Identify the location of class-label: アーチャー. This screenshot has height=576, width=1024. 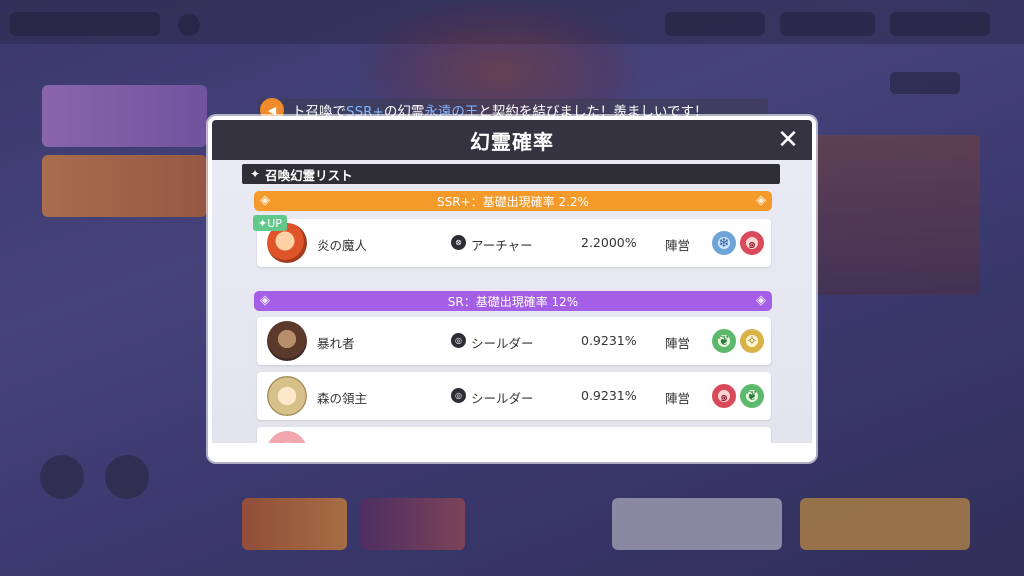
(502, 245).